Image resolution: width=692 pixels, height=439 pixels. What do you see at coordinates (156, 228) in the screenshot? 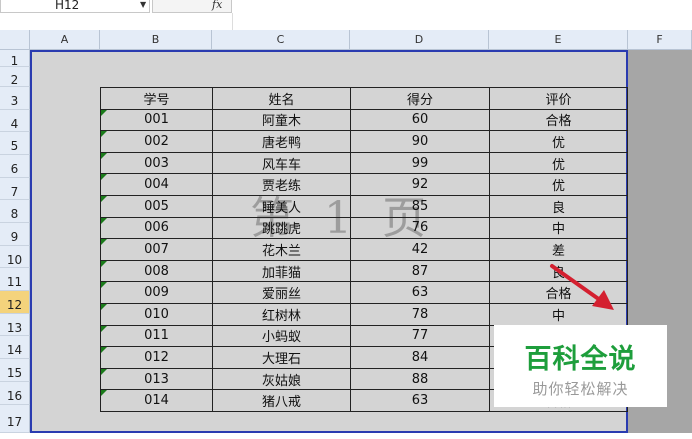
I see `table-cell: 006` at bounding box center [156, 228].